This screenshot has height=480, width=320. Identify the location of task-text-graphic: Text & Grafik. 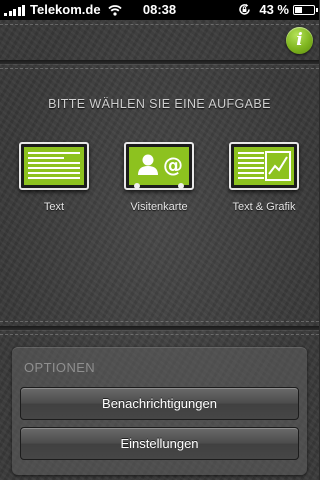
(264, 177).